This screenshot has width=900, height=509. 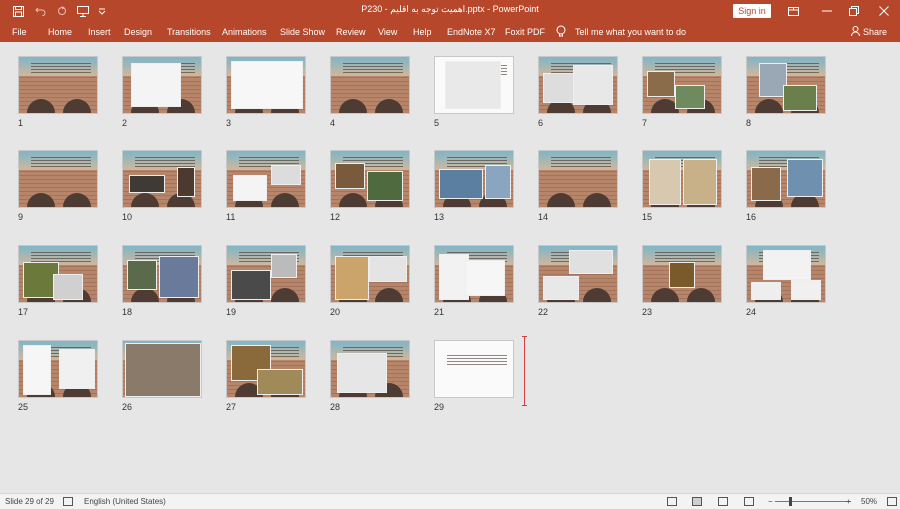 I want to click on ribbon-display-options-icon, so click(x=793, y=11).